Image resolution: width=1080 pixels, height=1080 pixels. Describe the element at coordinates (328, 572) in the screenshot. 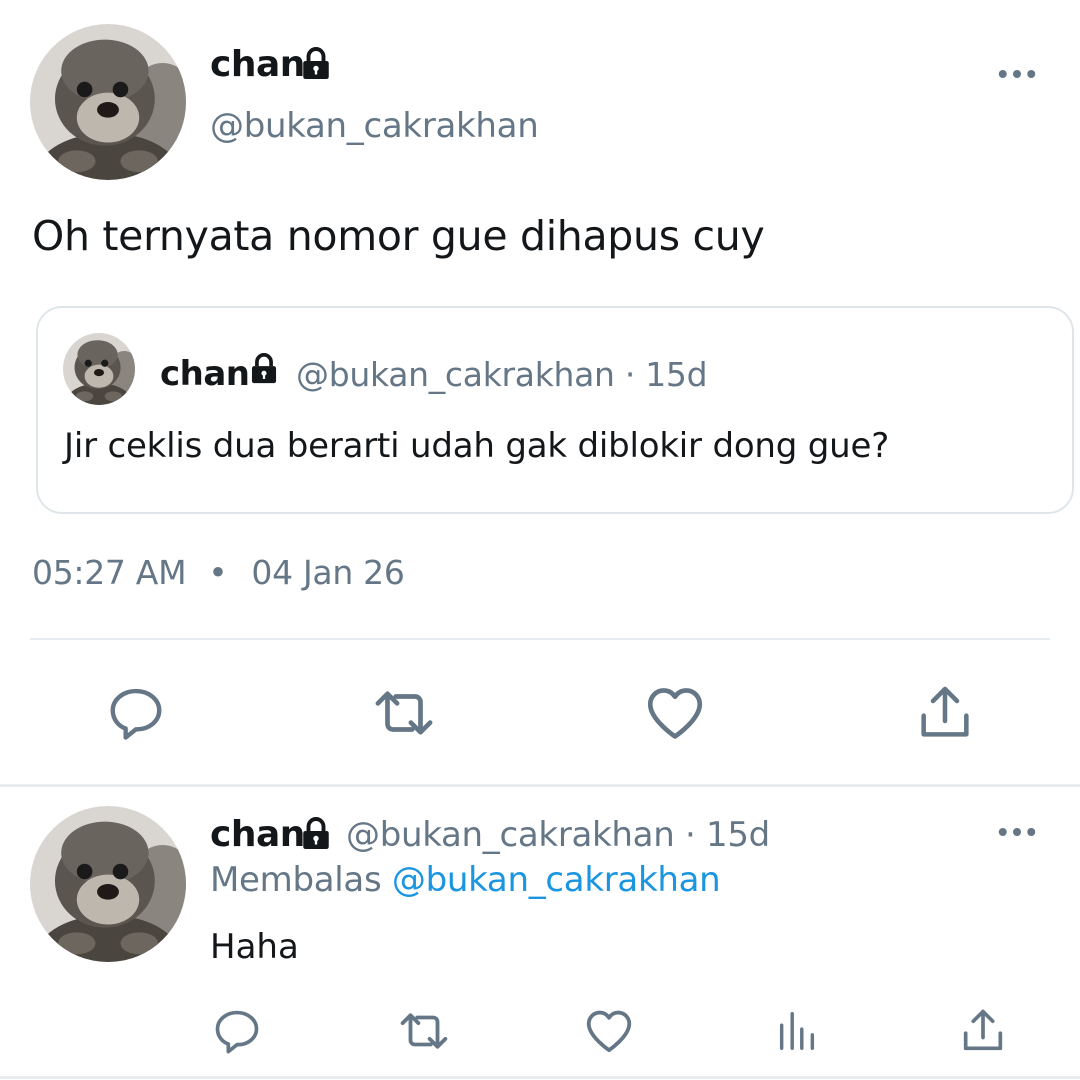

I see `tweet-date: 04 Jan 26` at that location.